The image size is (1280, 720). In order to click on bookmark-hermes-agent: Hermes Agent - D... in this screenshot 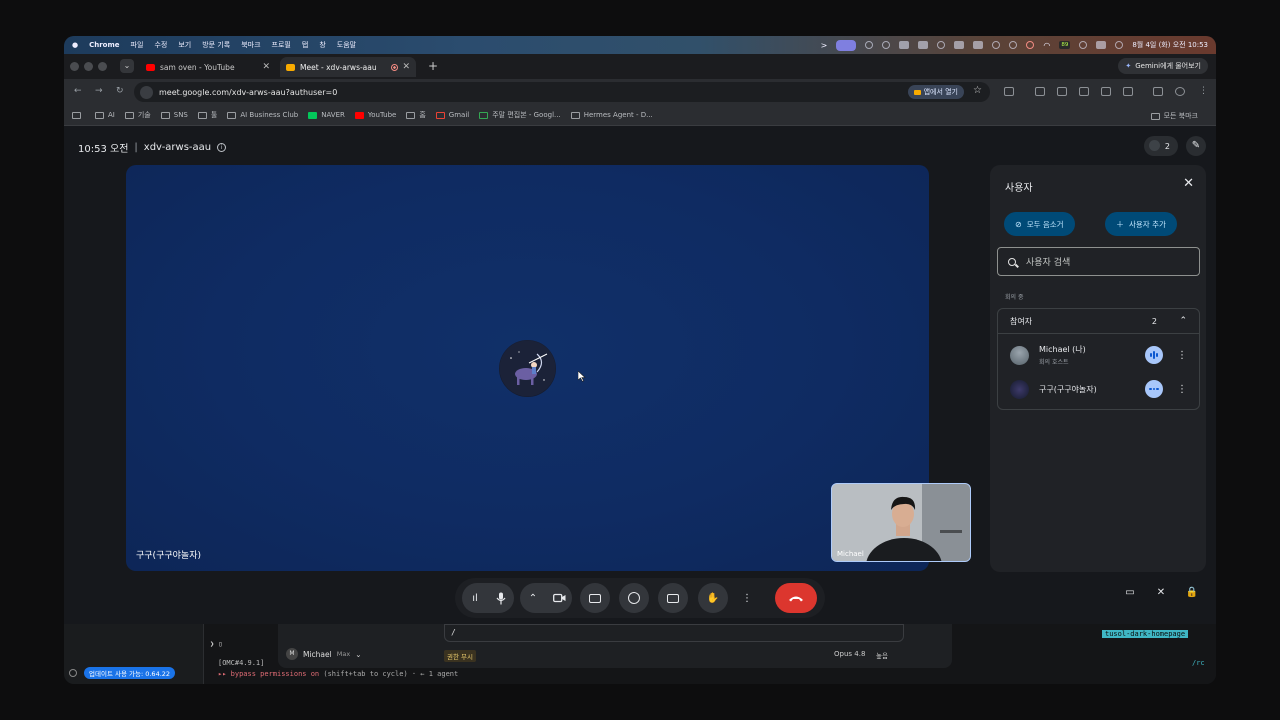, I will do `click(611, 115)`.